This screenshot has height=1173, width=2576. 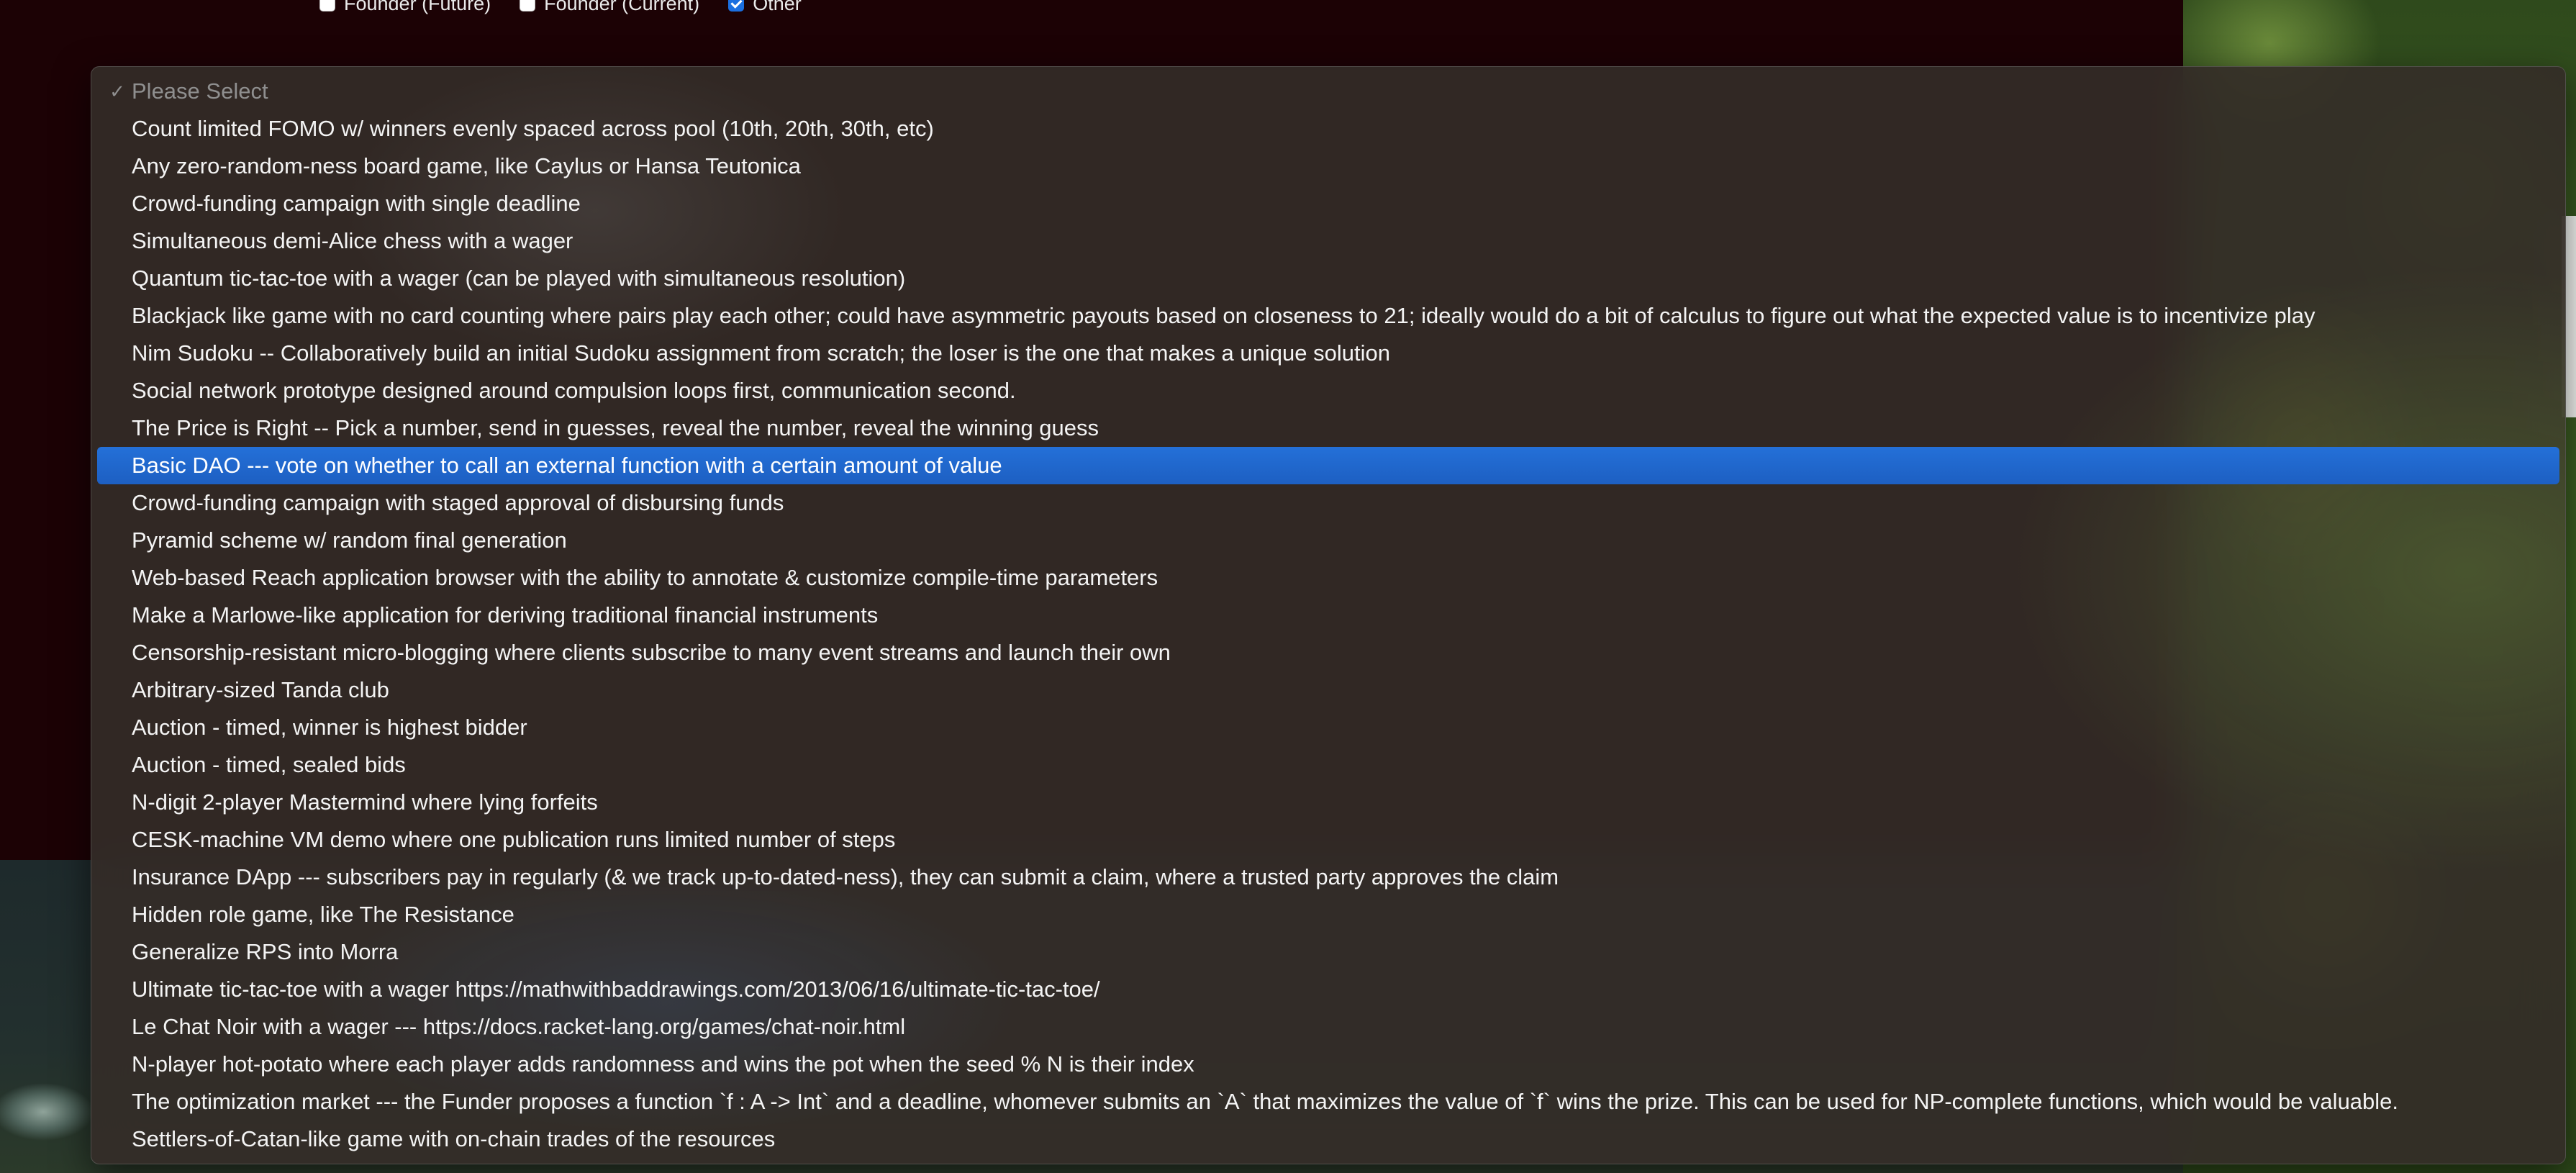 I want to click on checkbox-label: Founder (Current), so click(x=622, y=7).